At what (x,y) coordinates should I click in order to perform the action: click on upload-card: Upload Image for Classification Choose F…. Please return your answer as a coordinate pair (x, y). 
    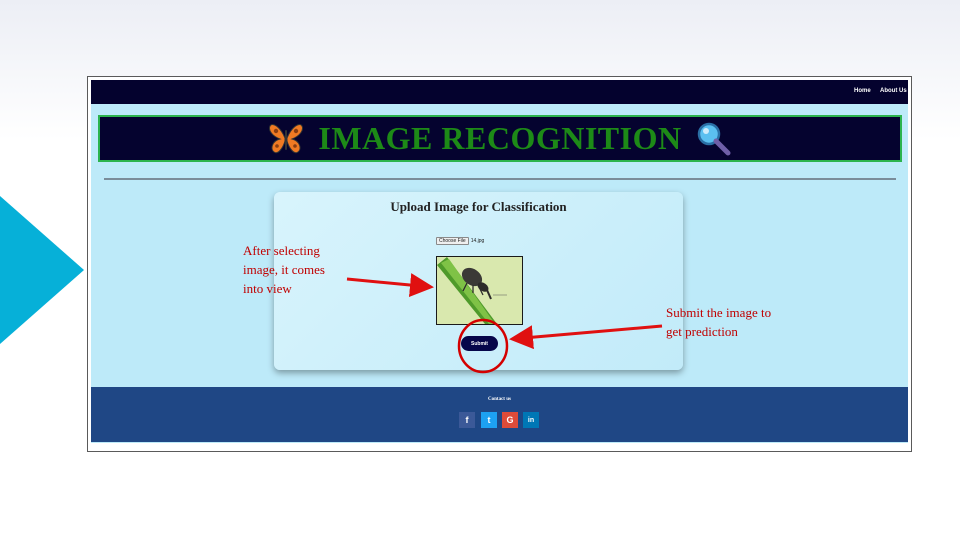
    Looking at the image, I should click on (478, 281).